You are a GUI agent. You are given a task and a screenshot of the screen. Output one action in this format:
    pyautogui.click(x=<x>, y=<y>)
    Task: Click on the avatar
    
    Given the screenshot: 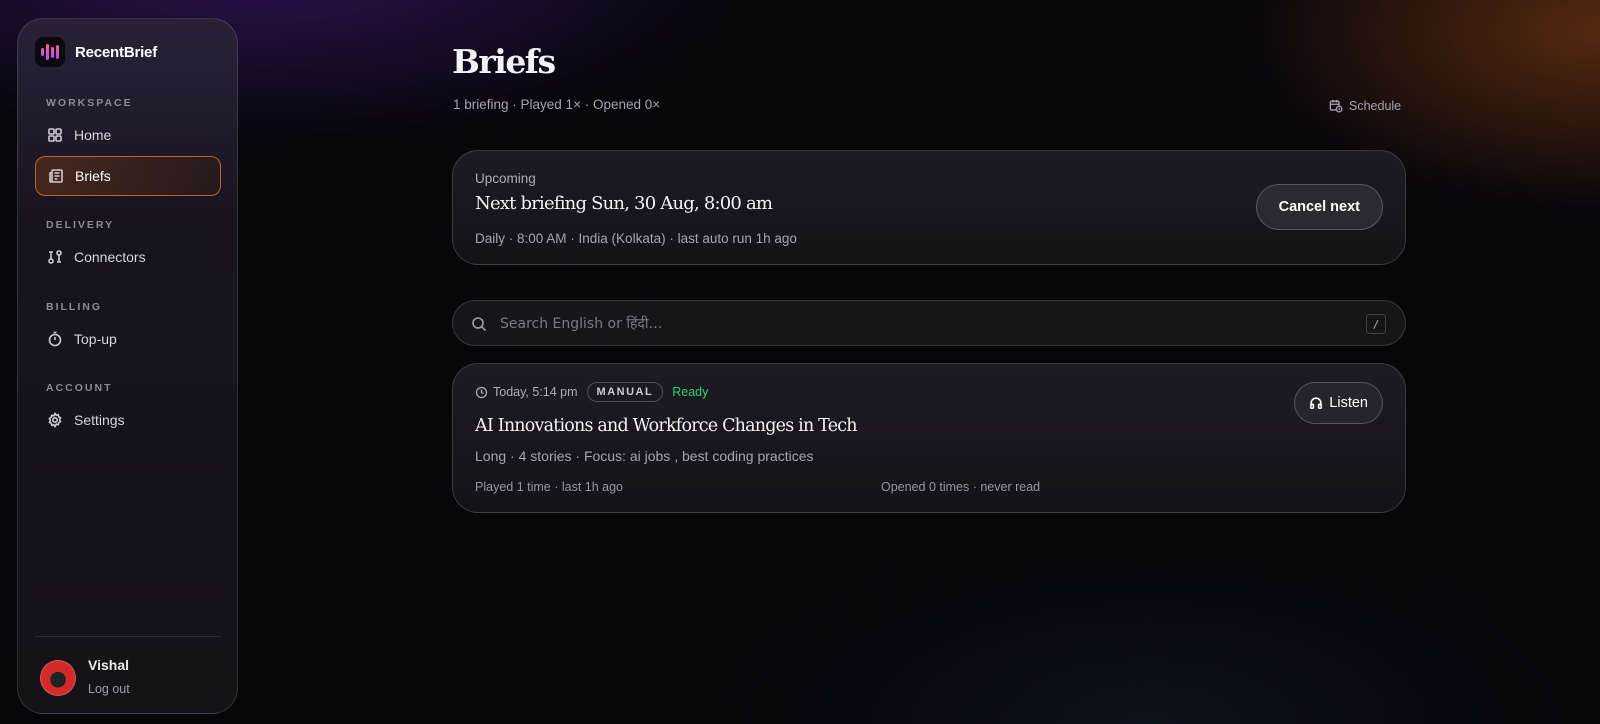 What is the action you would take?
    pyautogui.click(x=58, y=678)
    